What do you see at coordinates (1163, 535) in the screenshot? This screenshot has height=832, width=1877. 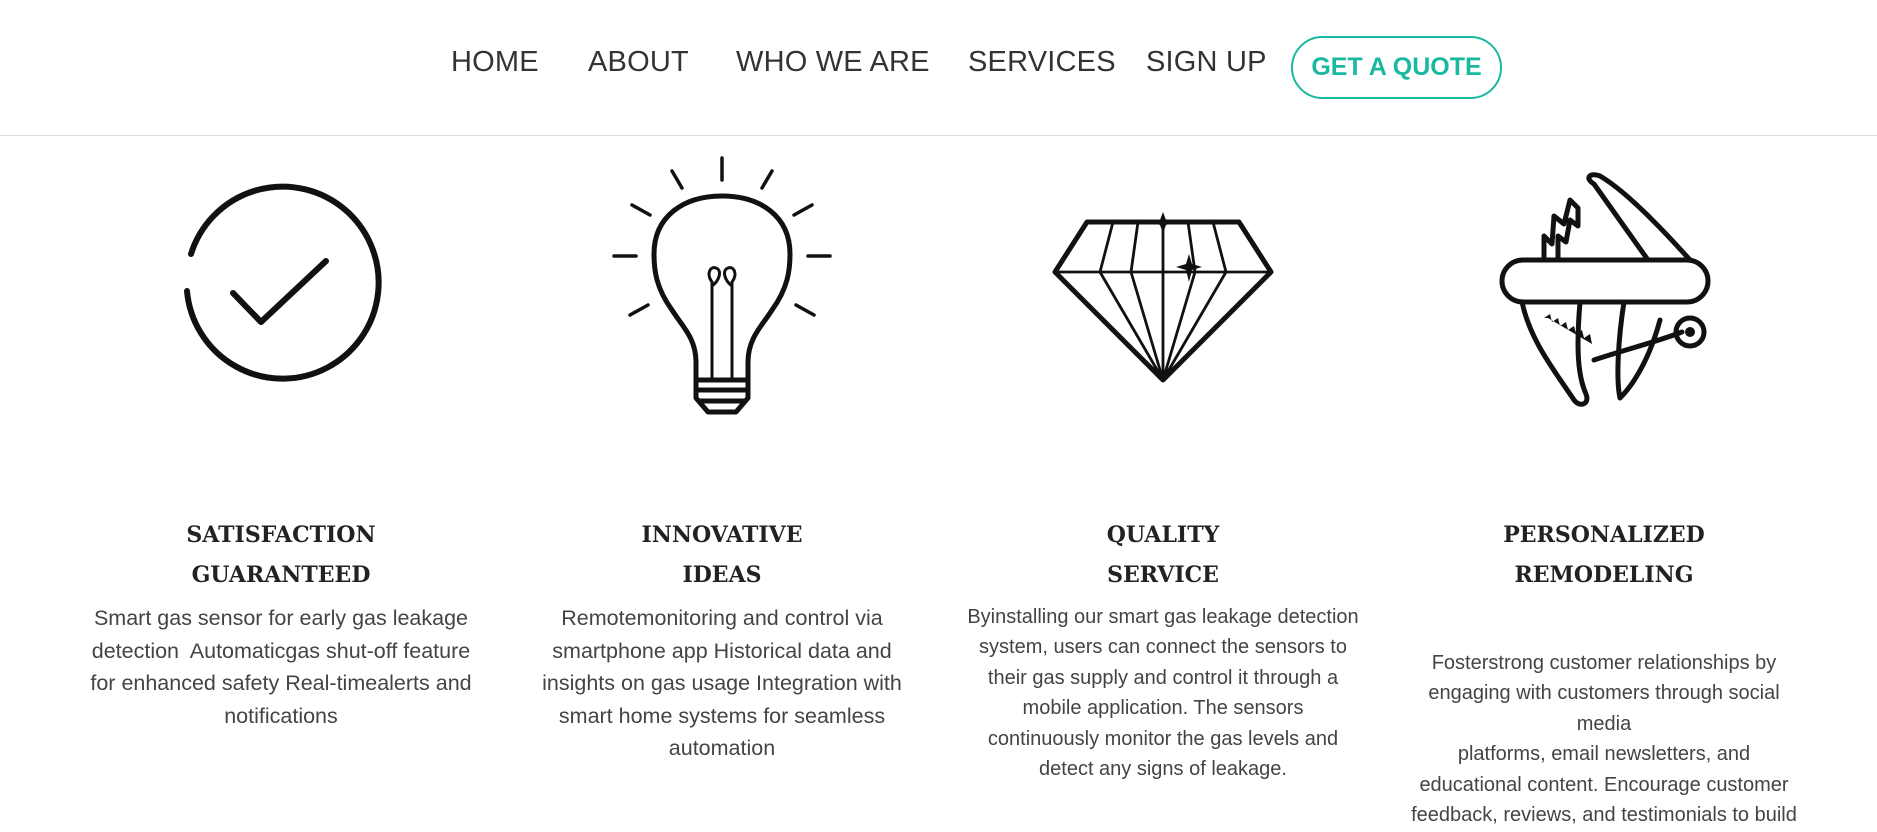 I see `feature-title-line: QUALITY` at bounding box center [1163, 535].